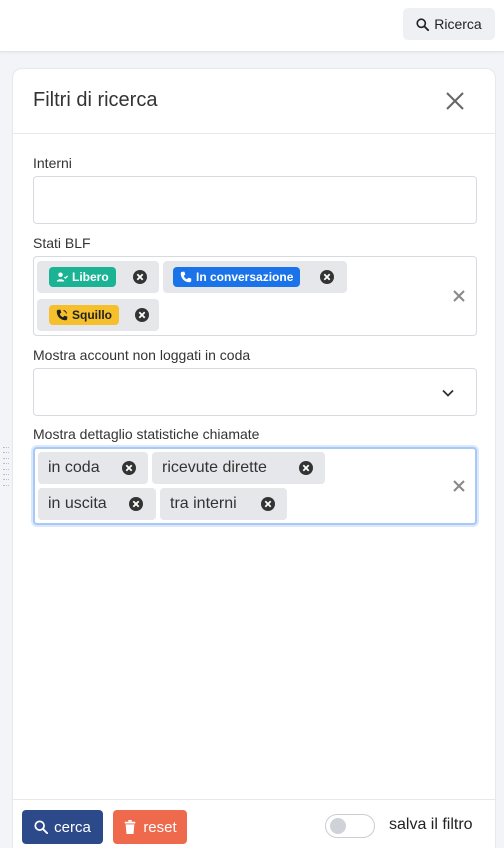  I want to click on remove-tra-interni-button, so click(268, 504).